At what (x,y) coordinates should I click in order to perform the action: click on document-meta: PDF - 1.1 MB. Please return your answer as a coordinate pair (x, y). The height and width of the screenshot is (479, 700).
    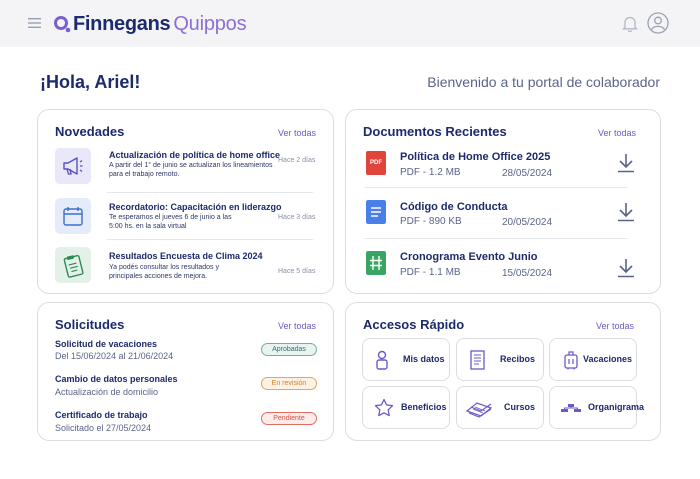
    Looking at the image, I should click on (430, 272).